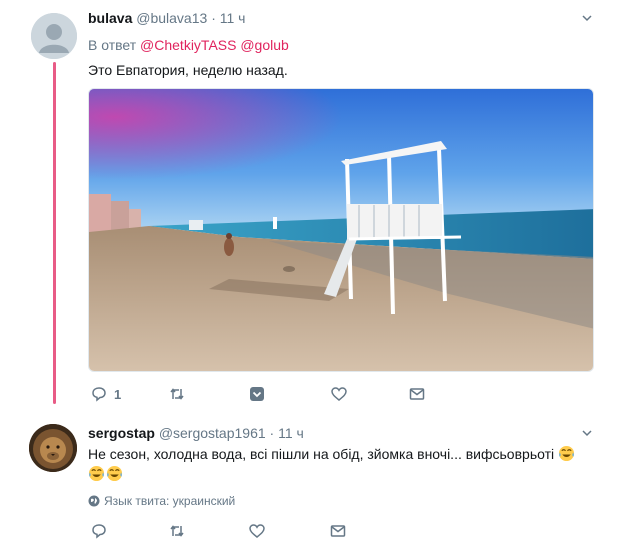 This screenshot has height=546, width=627. What do you see at coordinates (188, 70) in the screenshot?
I see `tweet-text: Это Евпатория, неделю назад.` at bounding box center [188, 70].